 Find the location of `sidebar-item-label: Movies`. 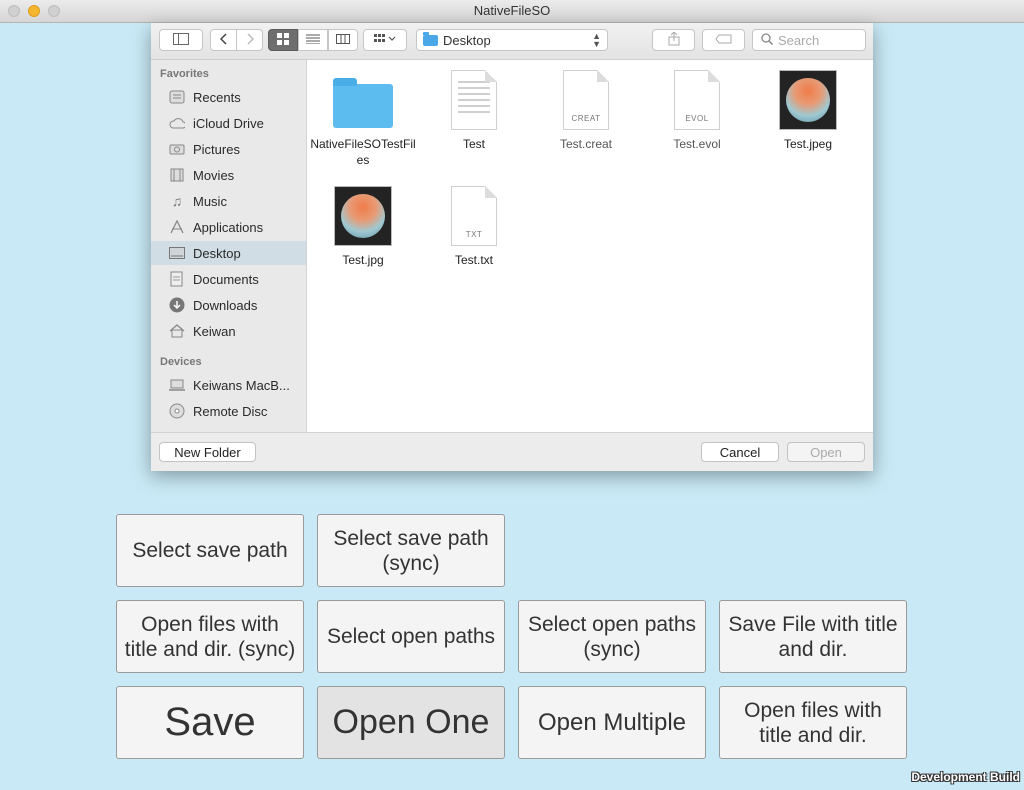

sidebar-item-label: Movies is located at coordinates (214, 175).